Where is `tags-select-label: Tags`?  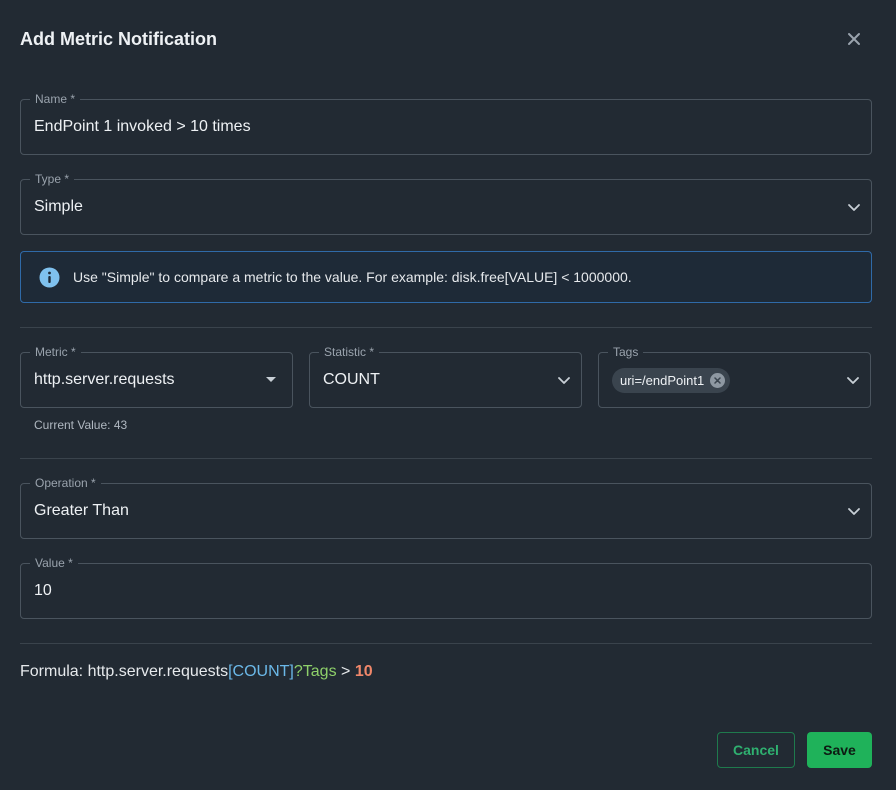
tags-select-label: Tags is located at coordinates (626, 352).